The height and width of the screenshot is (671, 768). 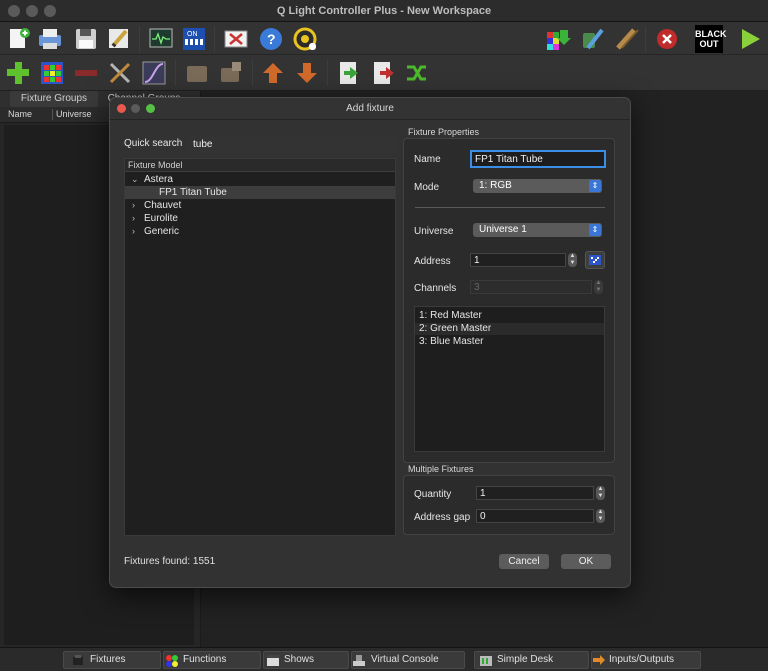 I want to click on new-workspace-icon, so click(x=19, y=39).